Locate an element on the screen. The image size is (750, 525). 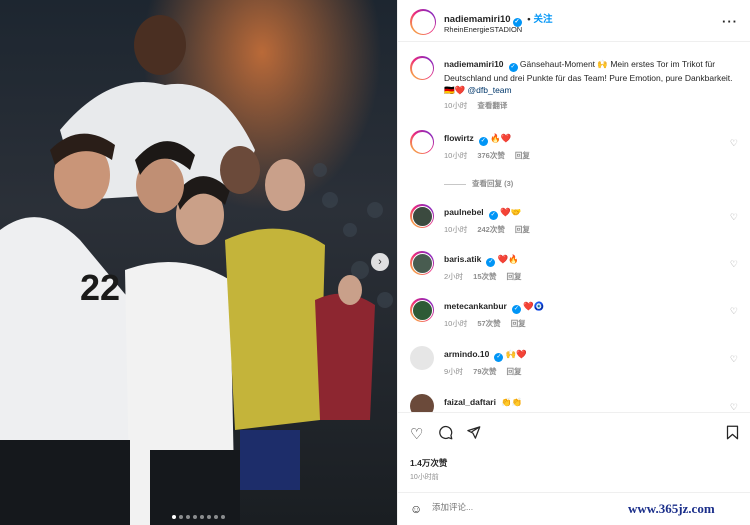
comment-likes: 376次赞 is located at coordinates (491, 155).